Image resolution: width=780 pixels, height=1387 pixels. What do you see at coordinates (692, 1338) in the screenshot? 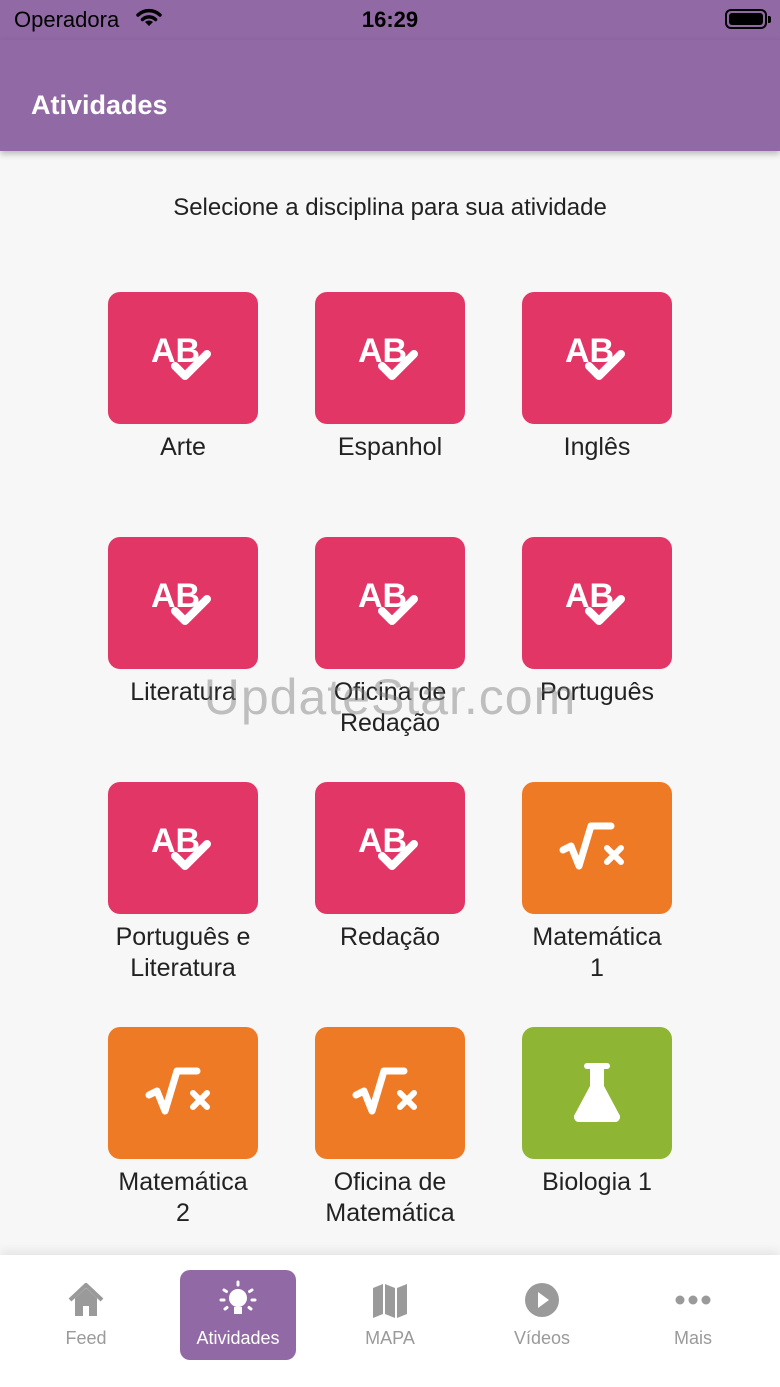
I see `tab-label: Mais` at bounding box center [692, 1338].